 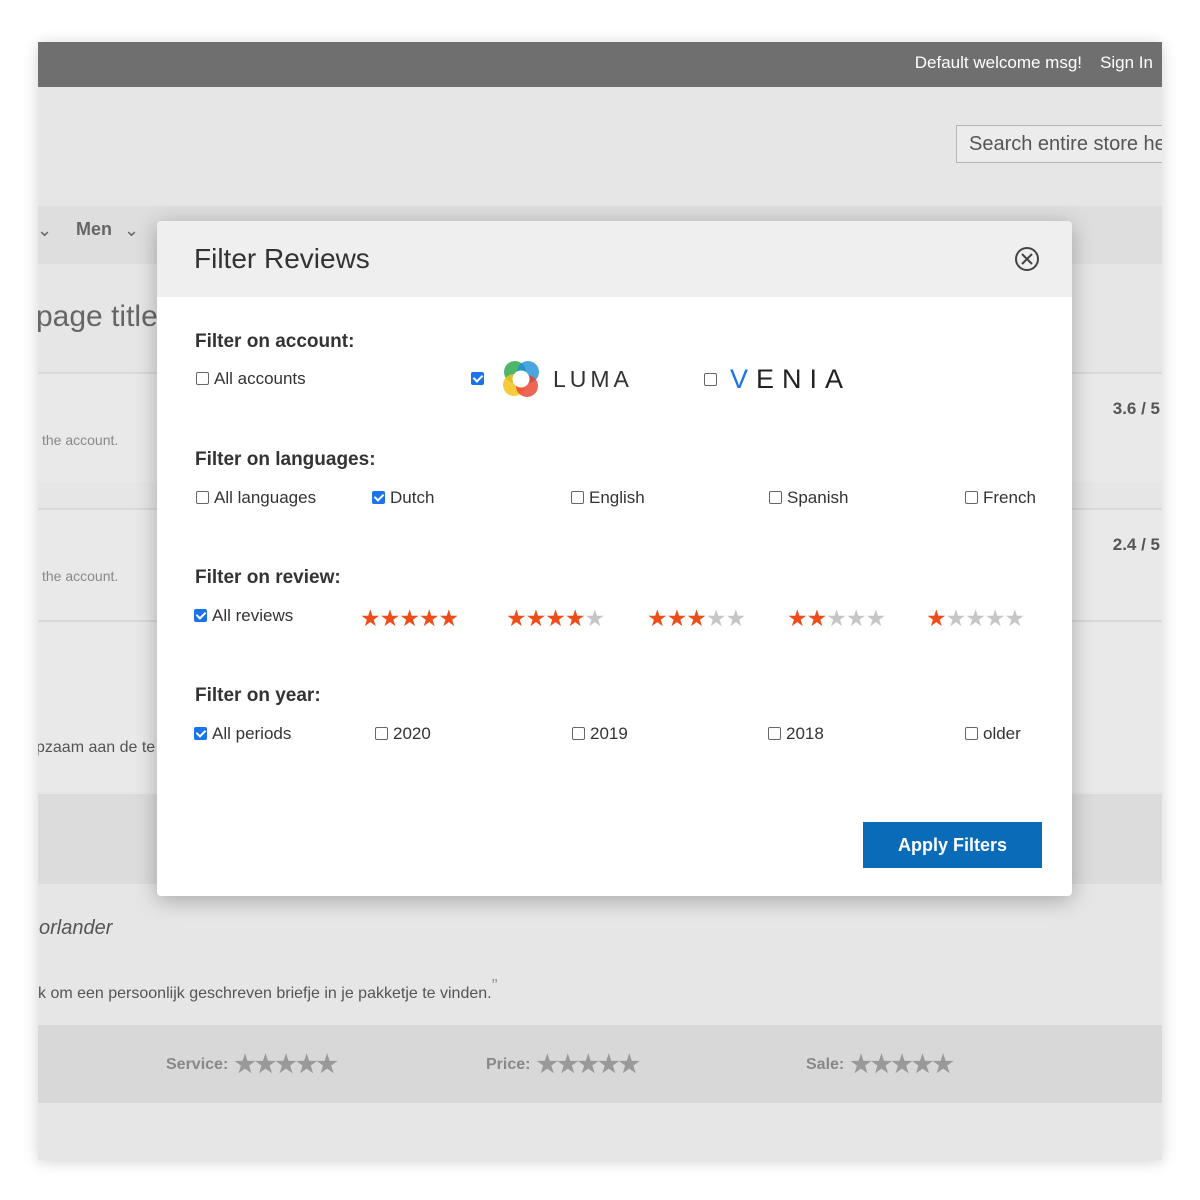 I want to click on option-label: All languages, so click(x=265, y=497).